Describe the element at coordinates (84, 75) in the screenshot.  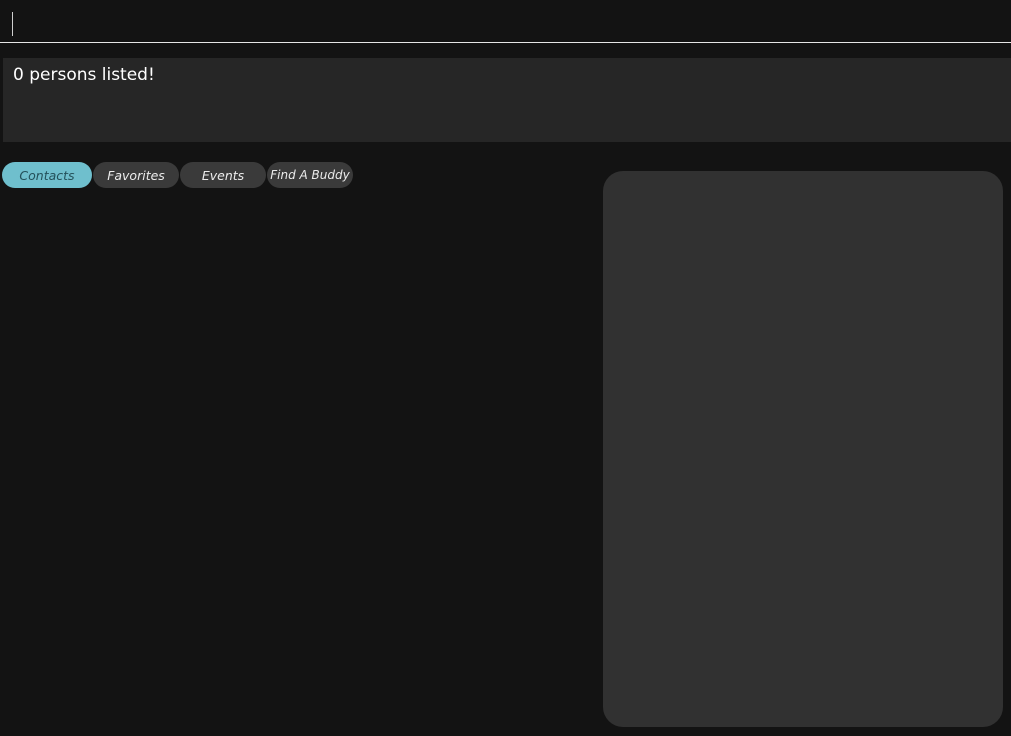
I see `result-message: 0 persons listed!` at that location.